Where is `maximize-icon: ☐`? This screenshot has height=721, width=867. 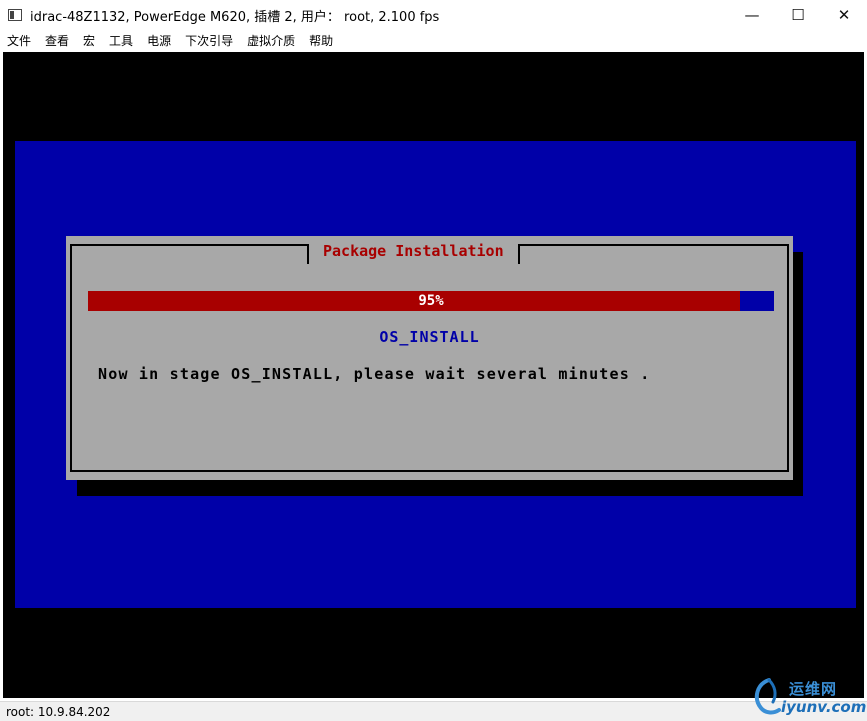 maximize-icon: ☐ is located at coordinates (798, 15).